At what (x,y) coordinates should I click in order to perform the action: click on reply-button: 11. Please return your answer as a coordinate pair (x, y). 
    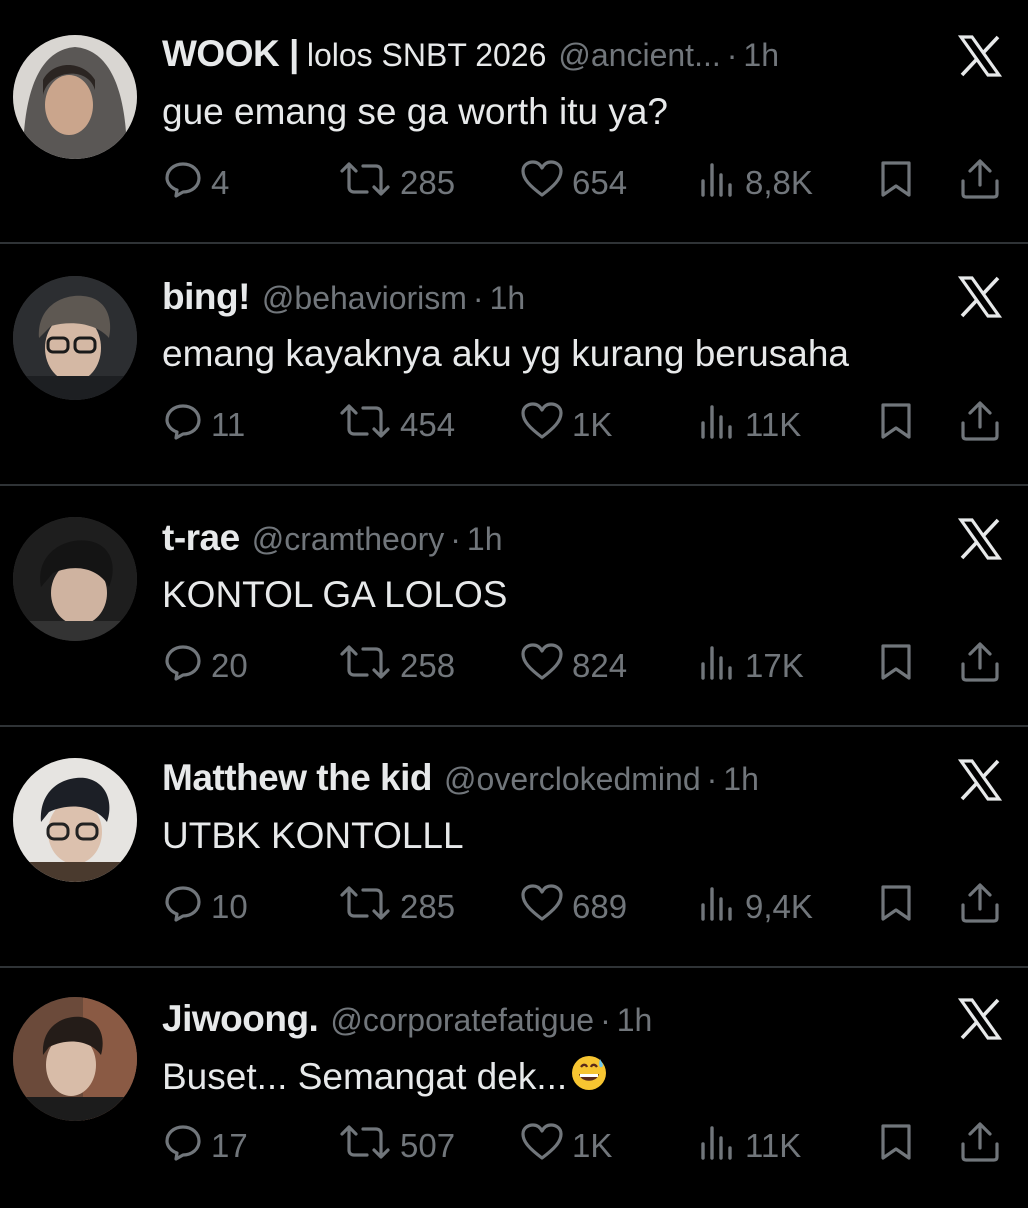
    Looking at the image, I should click on (204, 425).